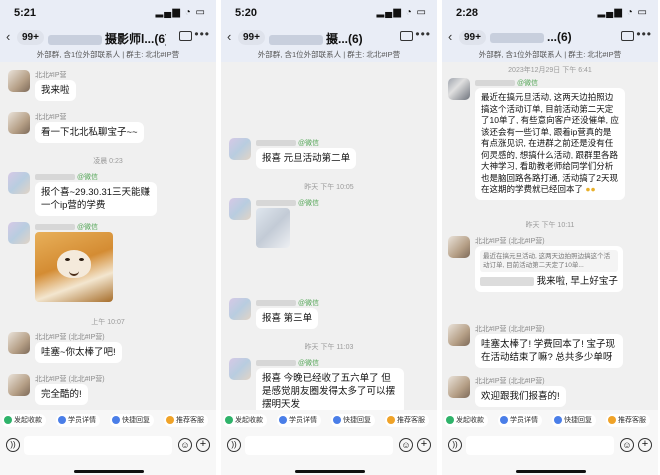 The height and width of the screenshot is (475, 660). I want to click on message-bubble: 完全酷的!, so click(61, 394).